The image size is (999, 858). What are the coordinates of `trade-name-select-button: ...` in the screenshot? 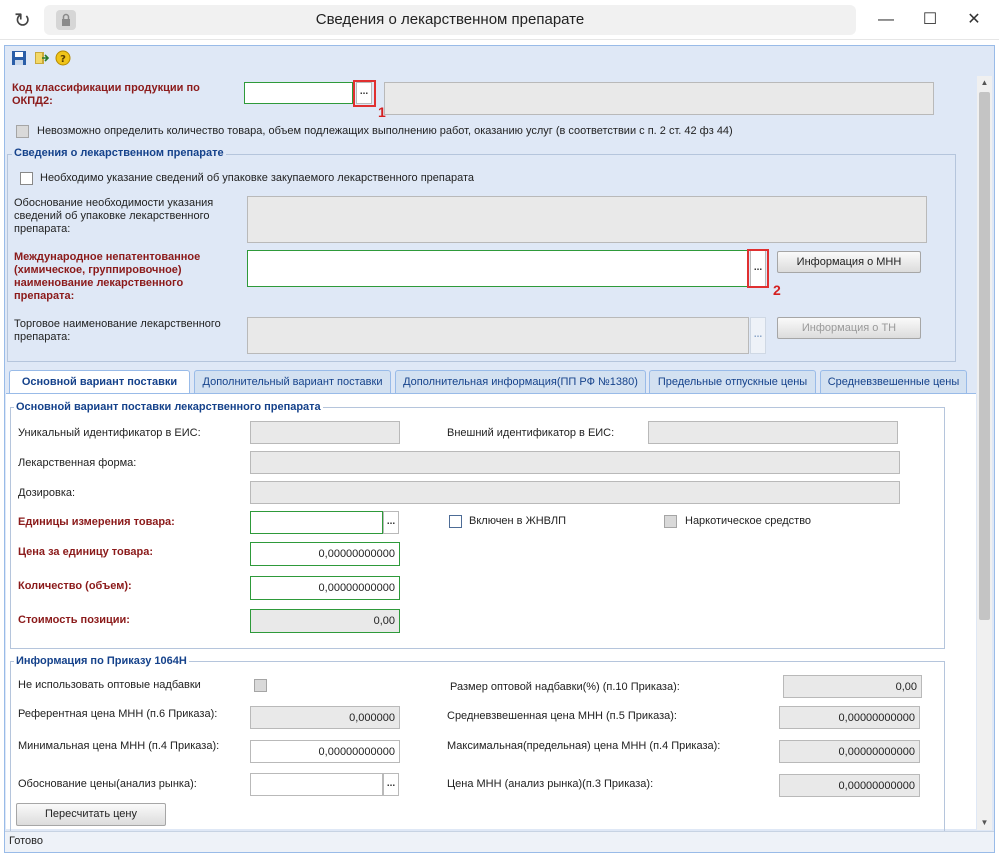 It's located at (758, 335).